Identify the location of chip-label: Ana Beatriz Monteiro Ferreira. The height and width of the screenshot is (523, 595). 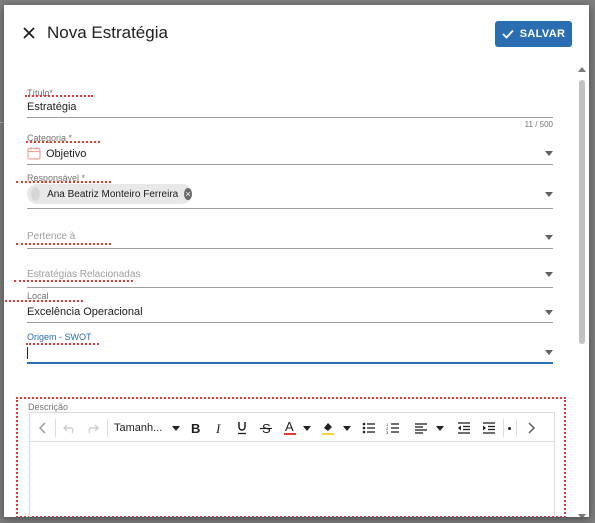
(113, 194).